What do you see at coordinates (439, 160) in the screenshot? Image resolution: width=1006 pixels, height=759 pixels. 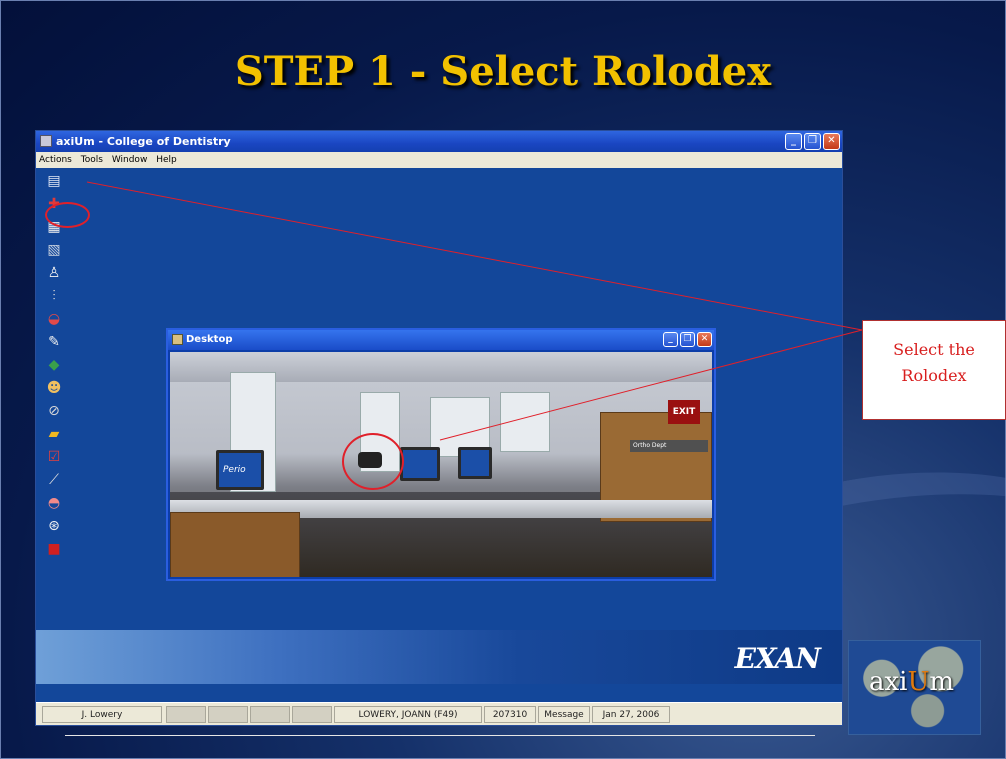 I see `menu-bar: Actions Tools Window Help` at bounding box center [439, 160].